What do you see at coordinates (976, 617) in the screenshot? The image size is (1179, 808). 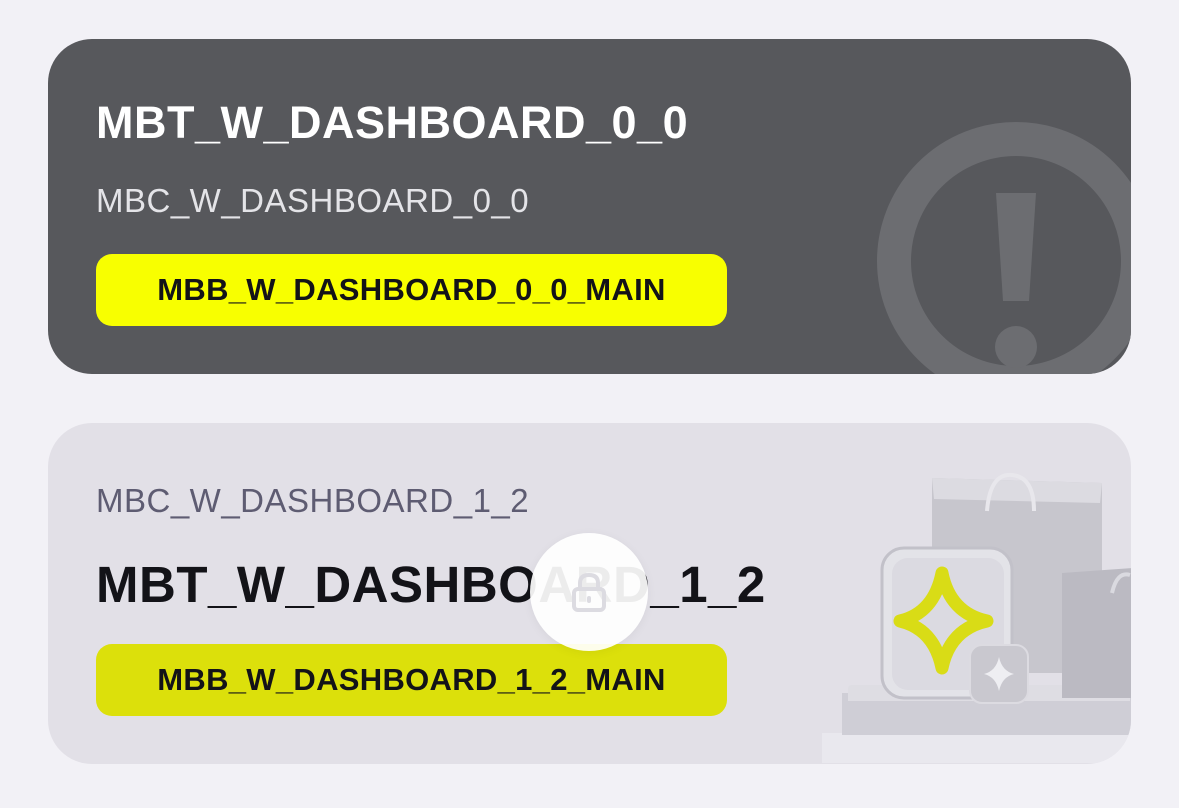 I see `shopping-bags-sparkle-icon` at bounding box center [976, 617].